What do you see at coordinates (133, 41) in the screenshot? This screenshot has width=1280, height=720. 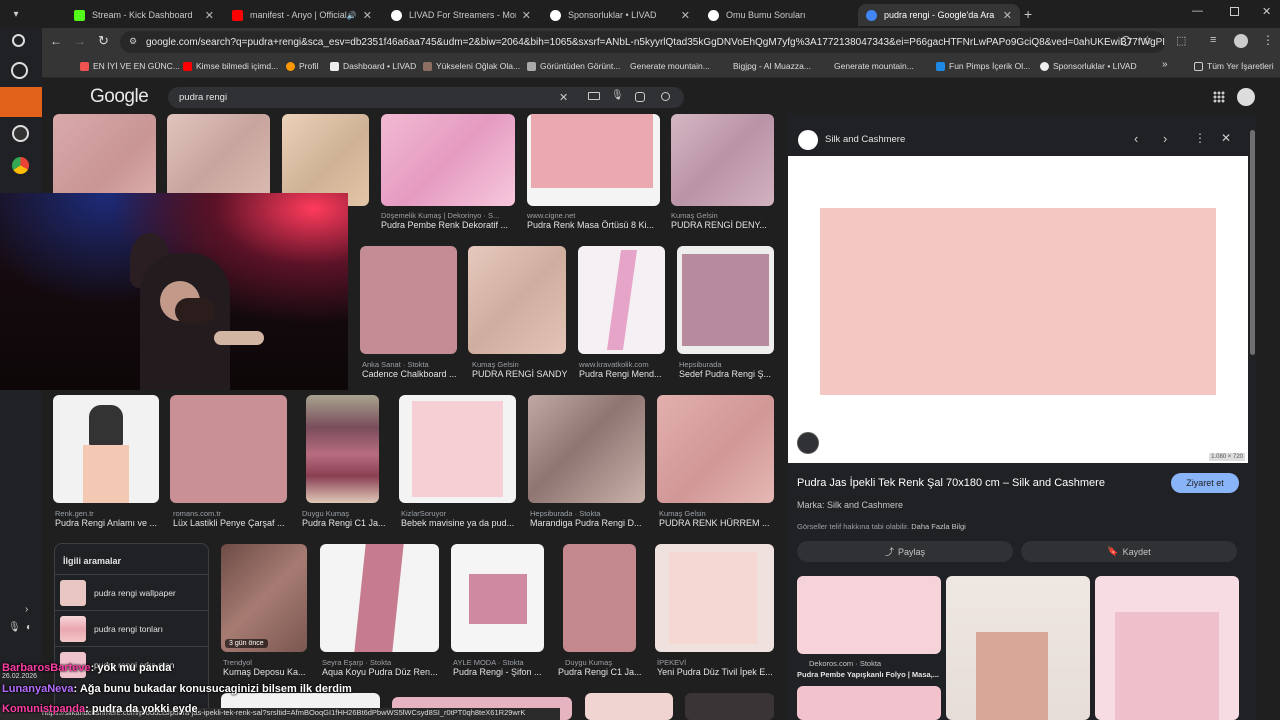 I see `site-info-icon: ⚙` at bounding box center [133, 41].